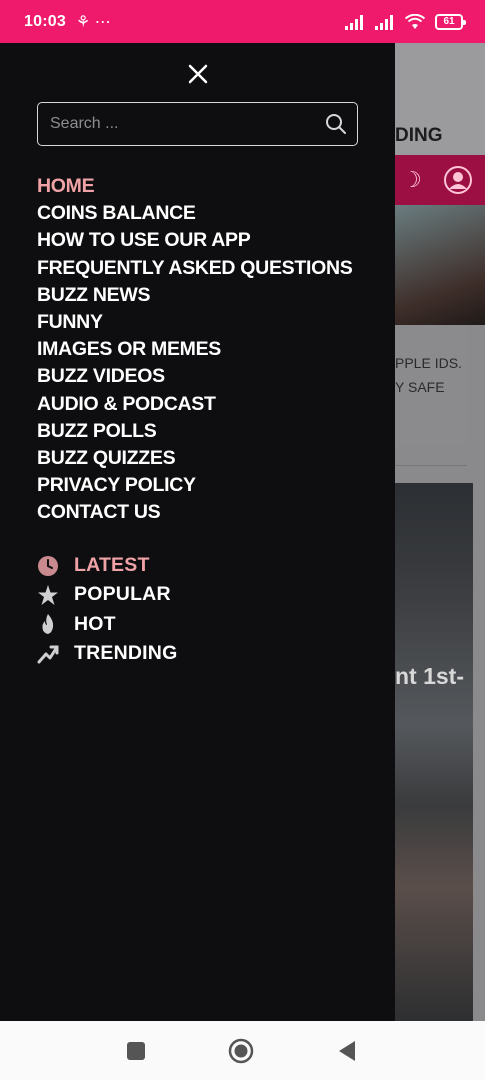 This screenshot has width=485, height=1080. I want to click on wifi-icon, so click(415, 21).